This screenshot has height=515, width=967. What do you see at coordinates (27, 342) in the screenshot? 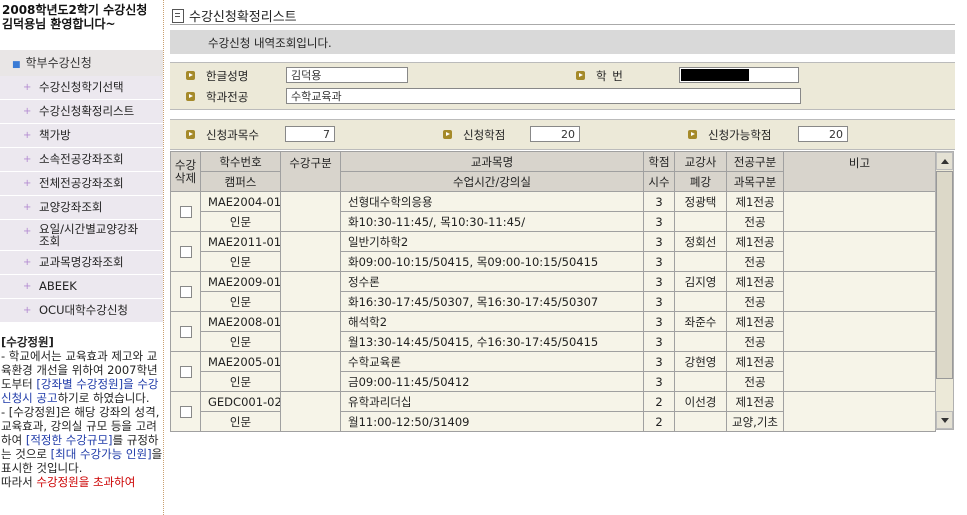
I see `notice-title: [수강정원]` at bounding box center [27, 342].